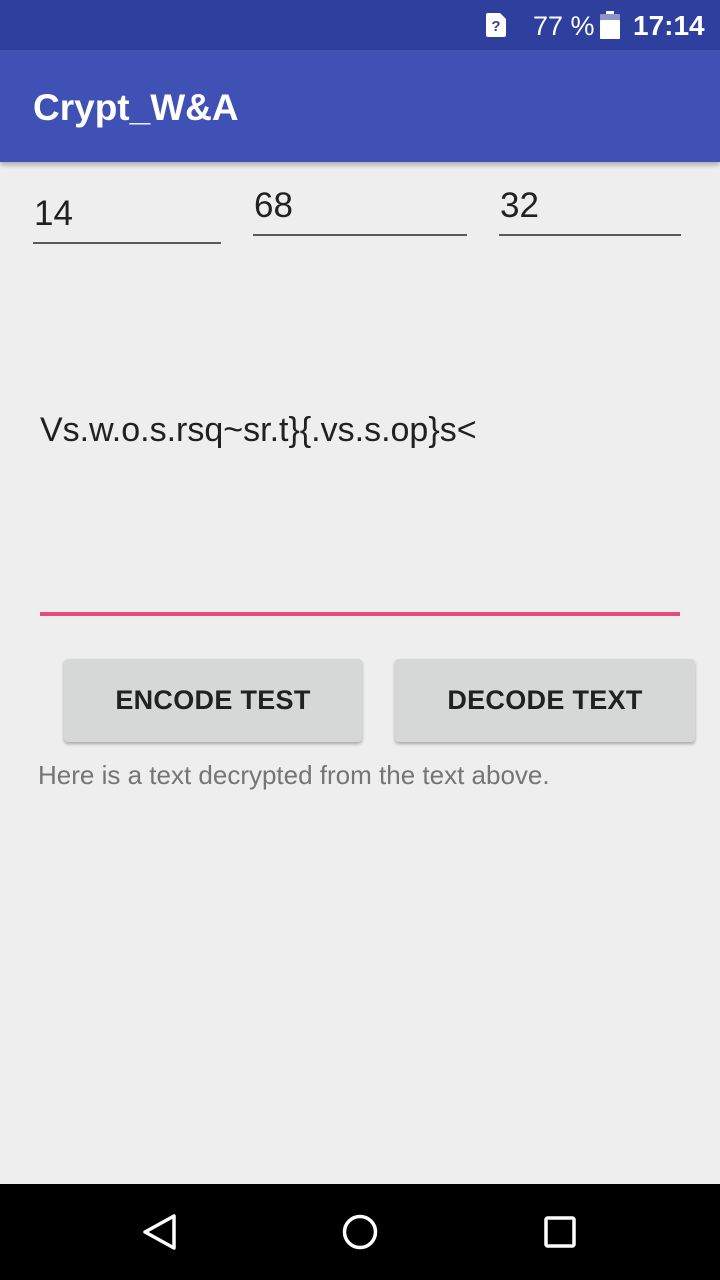 This screenshot has width=720, height=1280. Describe the element at coordinates (564, 26) in the screenshot. I see `battery-percent: 77 %` at that location.